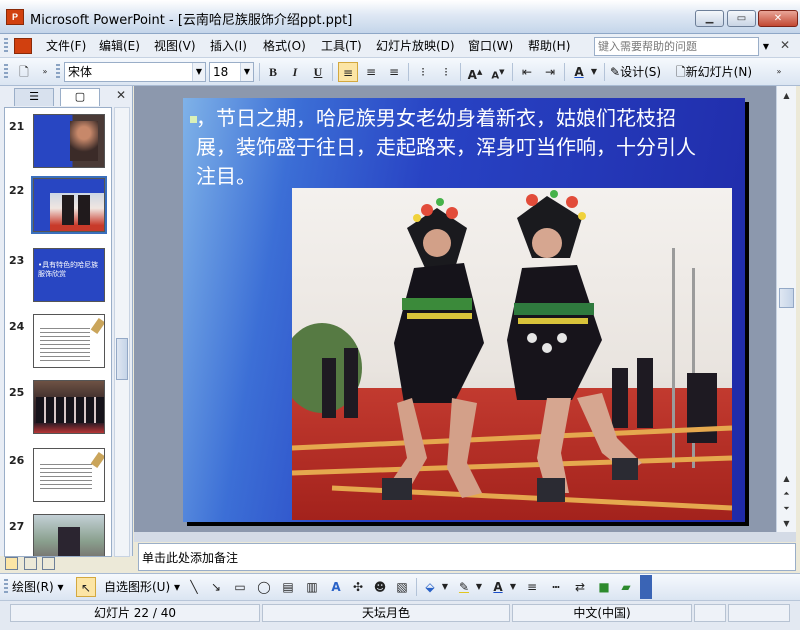 Image resolution: width=800 pixels, height=630 pixels. Describe the element at coordinates (358, 587) in the screenshot. I see `diagram-icon: ✣` at that location.